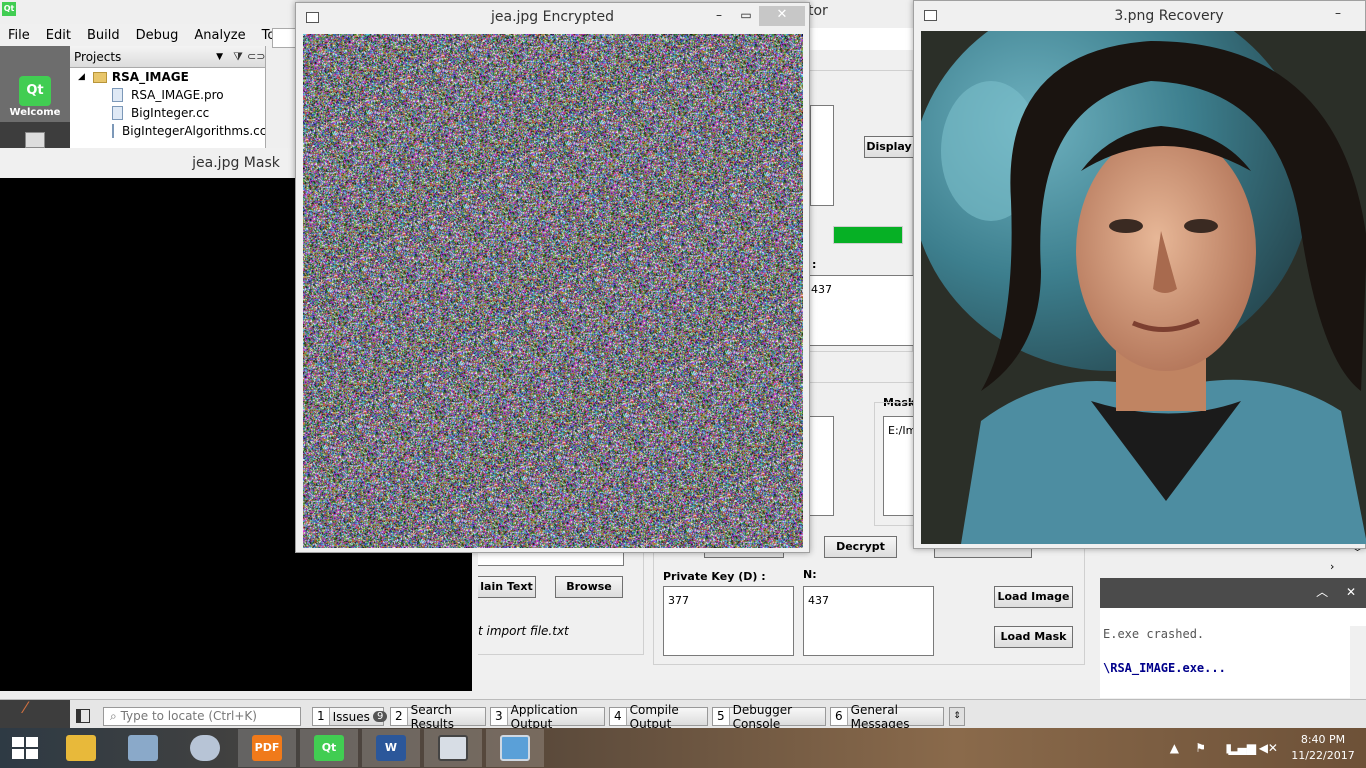  What do you see at coordinates (81, 748) in the screenshot?
I see `file-explorer-icon` at bounding box center [81, 748].